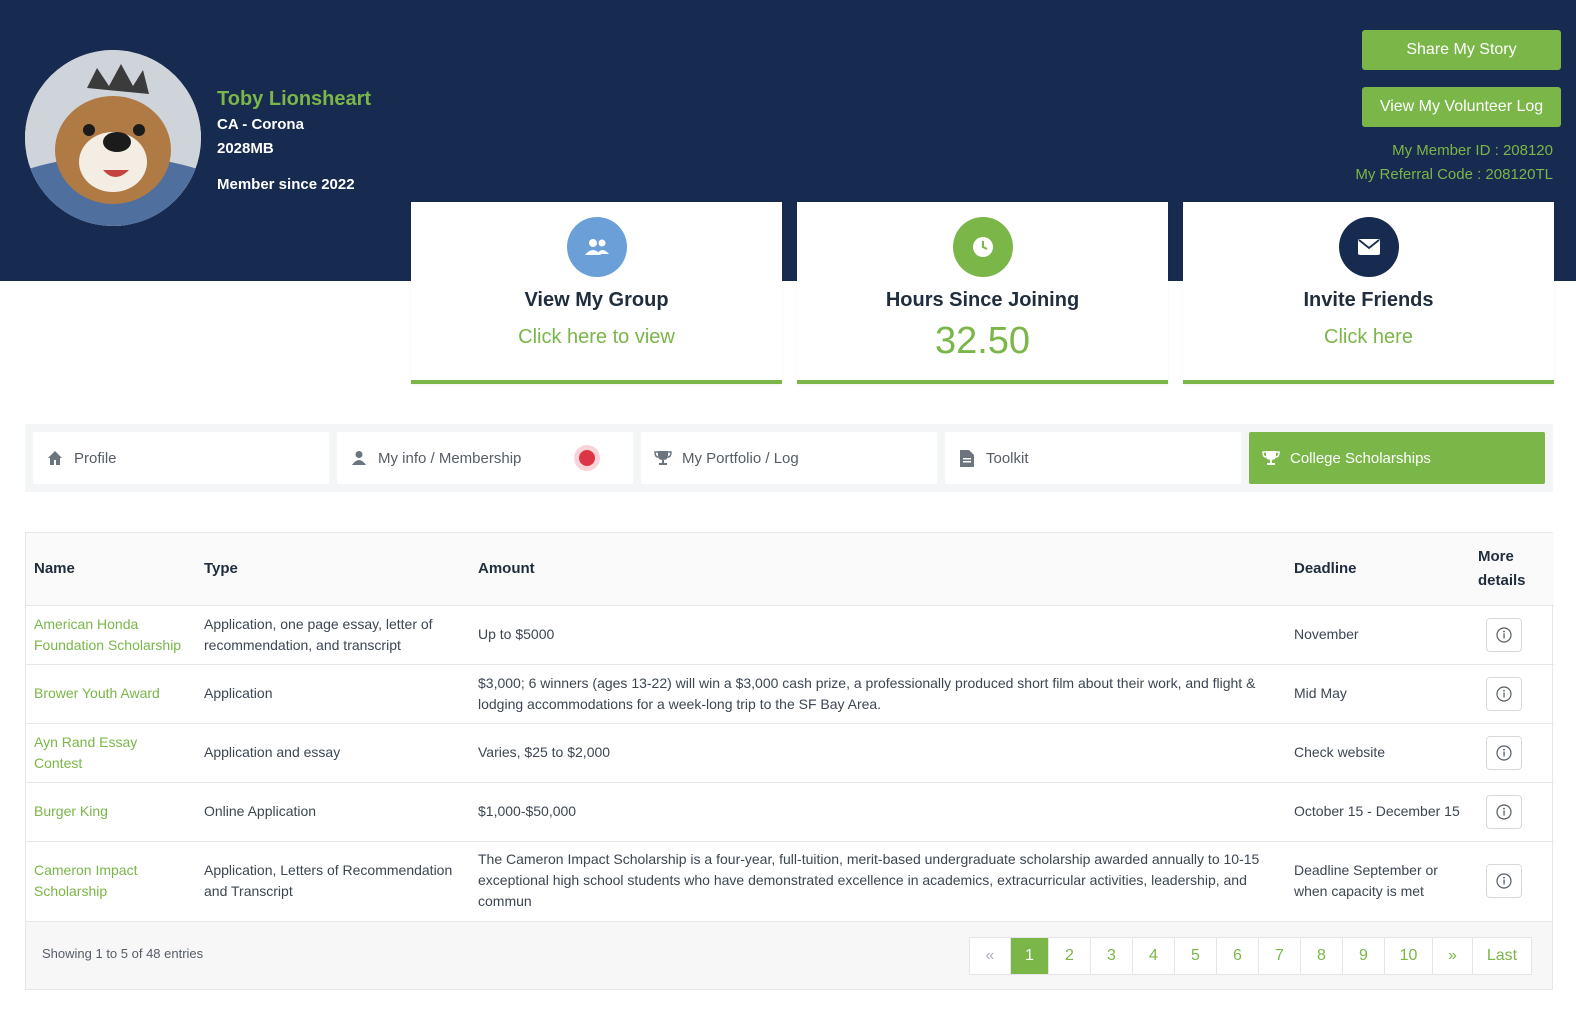 This screenshot has width=1576, height=1010. I want to click on column-header-deadline: Deadline, so click(1378, 569).